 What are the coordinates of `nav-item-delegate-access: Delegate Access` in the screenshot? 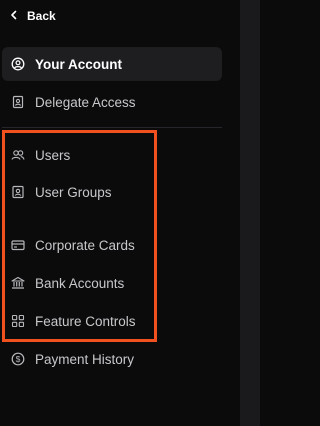 It's located at (112, 102).